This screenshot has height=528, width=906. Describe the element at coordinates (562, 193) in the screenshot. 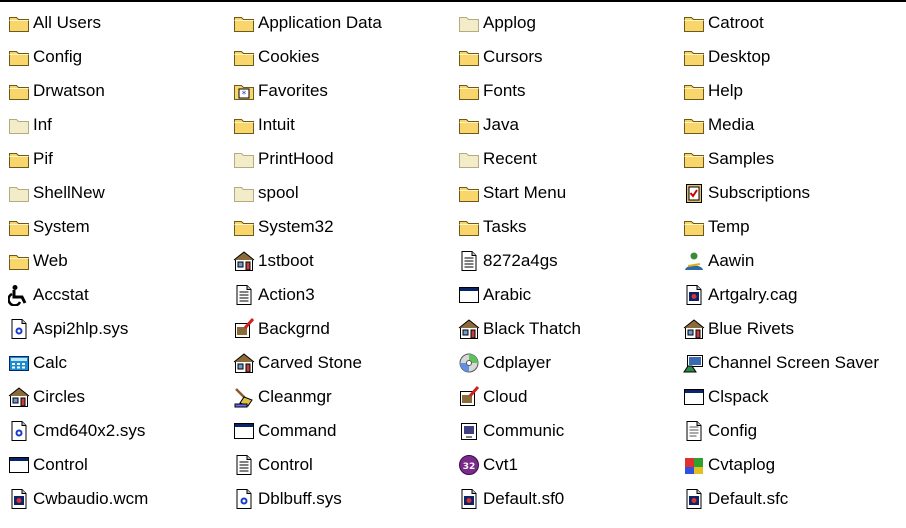

I see `file-item: Start Menu` at that location.